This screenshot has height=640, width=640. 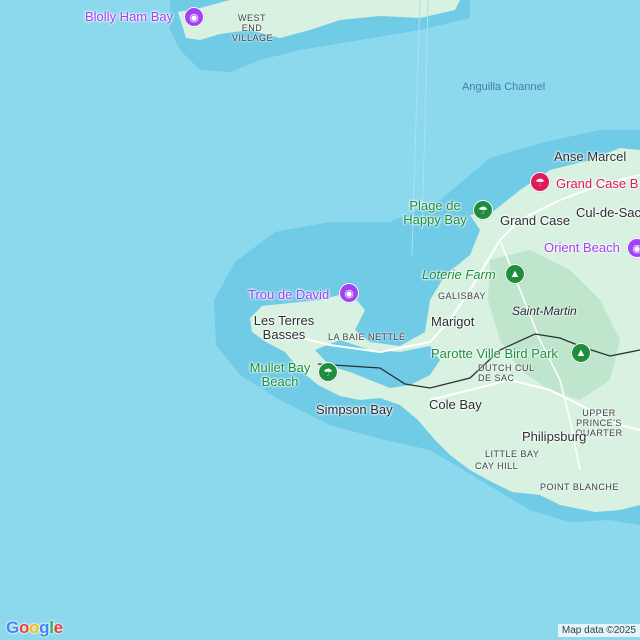 What do you see at coordinates (288, 294) in the screenshot?
I see `poi-label-trou-de-david: Trou de David` at bounding box center [288, 294].